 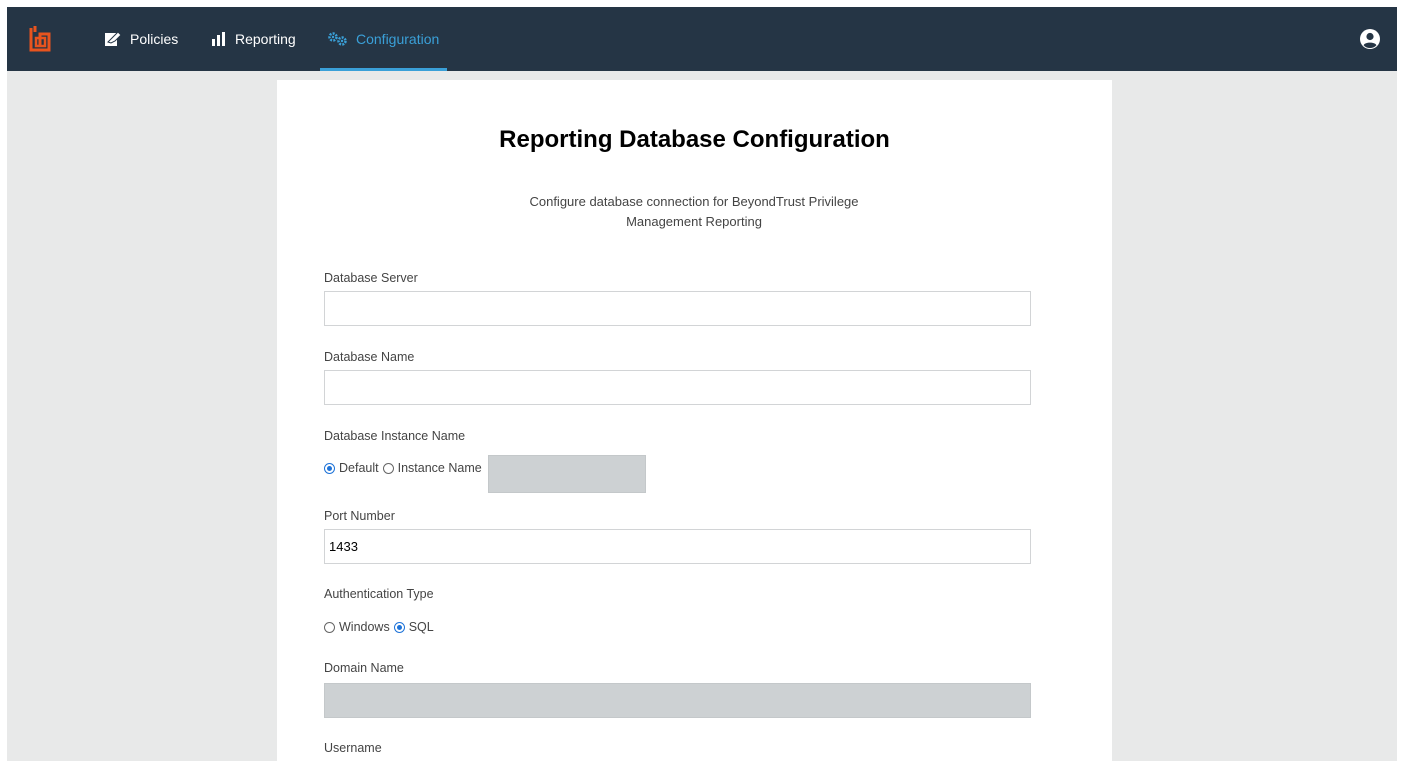 What do you see at coordinates (359, 468) in the screenshot?
I see `radio-default-label: Default` at bounding box center [359, 468].